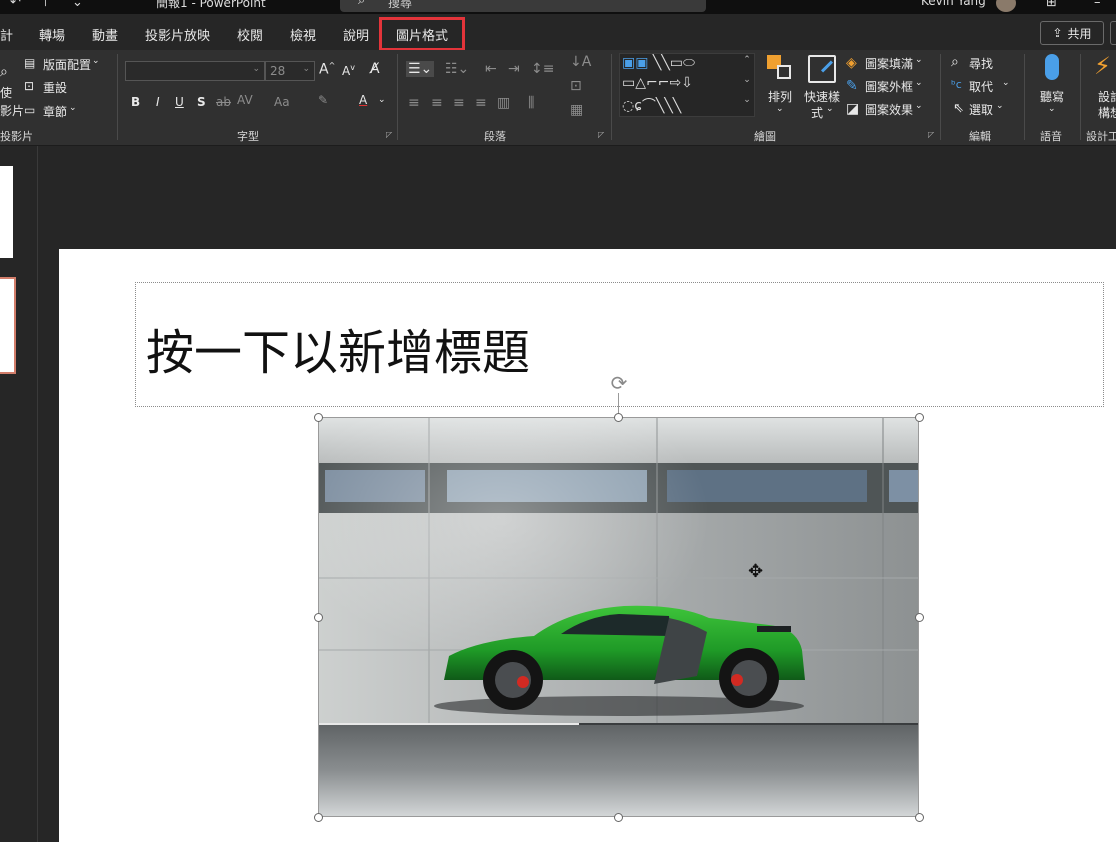 The width and height of the screenshot is (1116, 842). Describe the element at coordinates (1051, 136) in the screenshot. I see `group-label-voice: 語音` at that location.